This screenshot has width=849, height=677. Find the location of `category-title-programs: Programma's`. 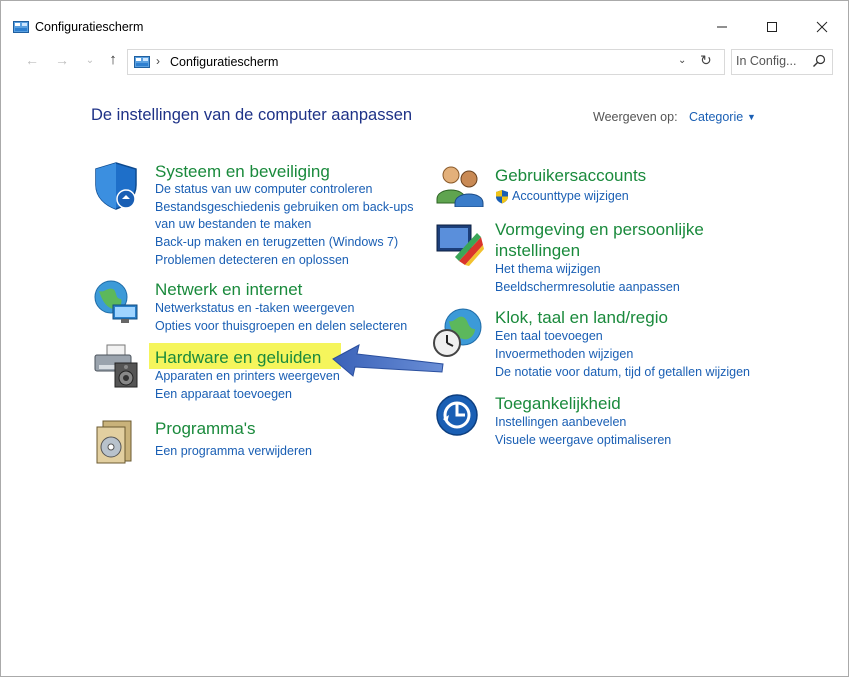

category-title-programs: Programma's is located at coordinates (205, 428).